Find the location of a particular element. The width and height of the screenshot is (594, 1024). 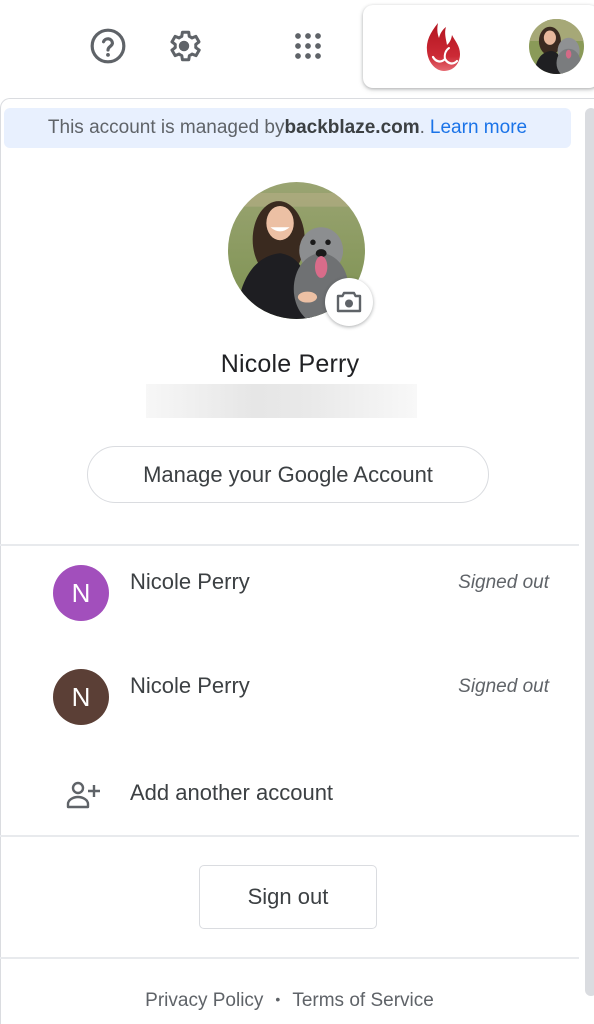

gear-icon is located at coordinates (185, 46).